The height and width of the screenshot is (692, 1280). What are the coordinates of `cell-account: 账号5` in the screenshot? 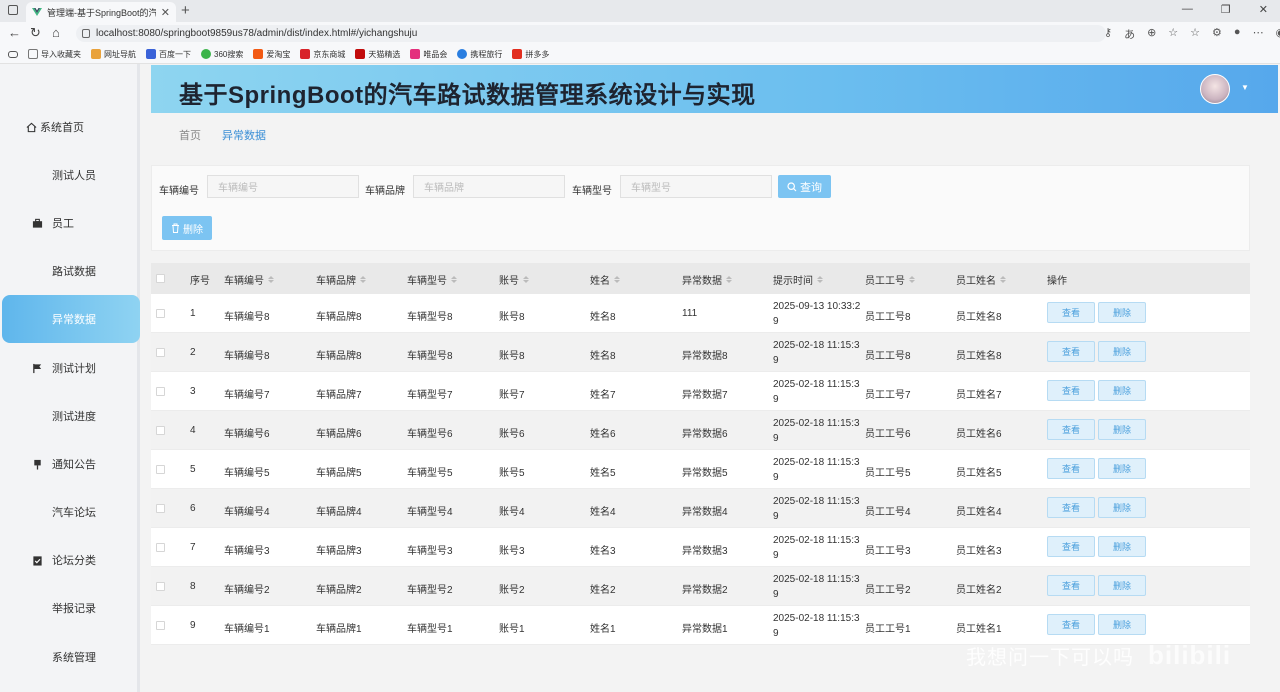 It's located at (512, 473).